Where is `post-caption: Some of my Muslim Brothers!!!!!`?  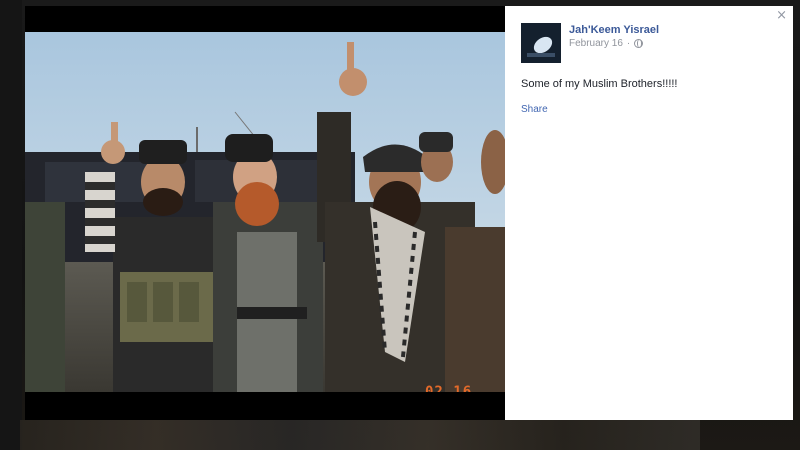
post-caption: Some of my Muslim Brothers!!!!! is located at coordinates (599, 84).